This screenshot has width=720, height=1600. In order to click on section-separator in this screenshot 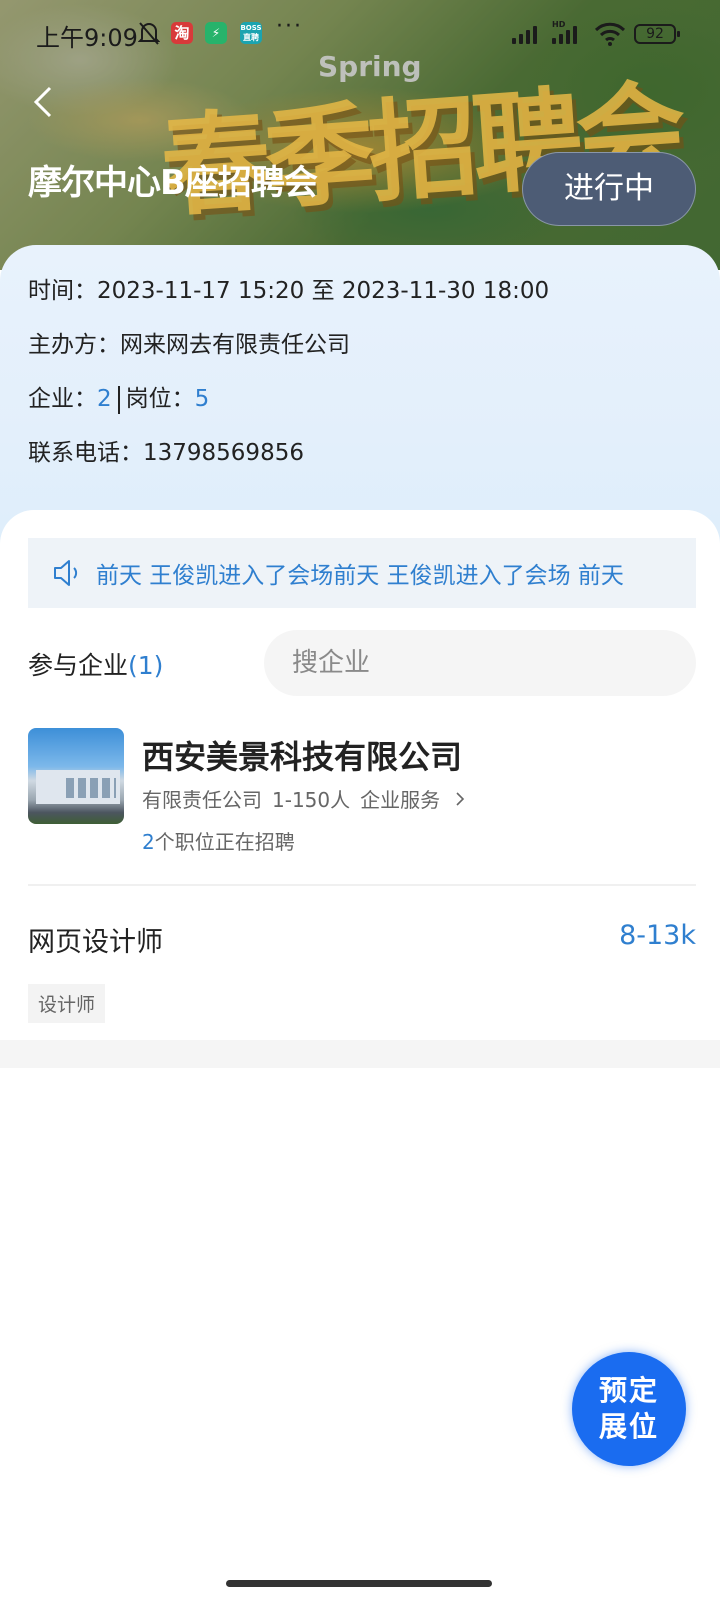, I will do `click(360, 1054)`.